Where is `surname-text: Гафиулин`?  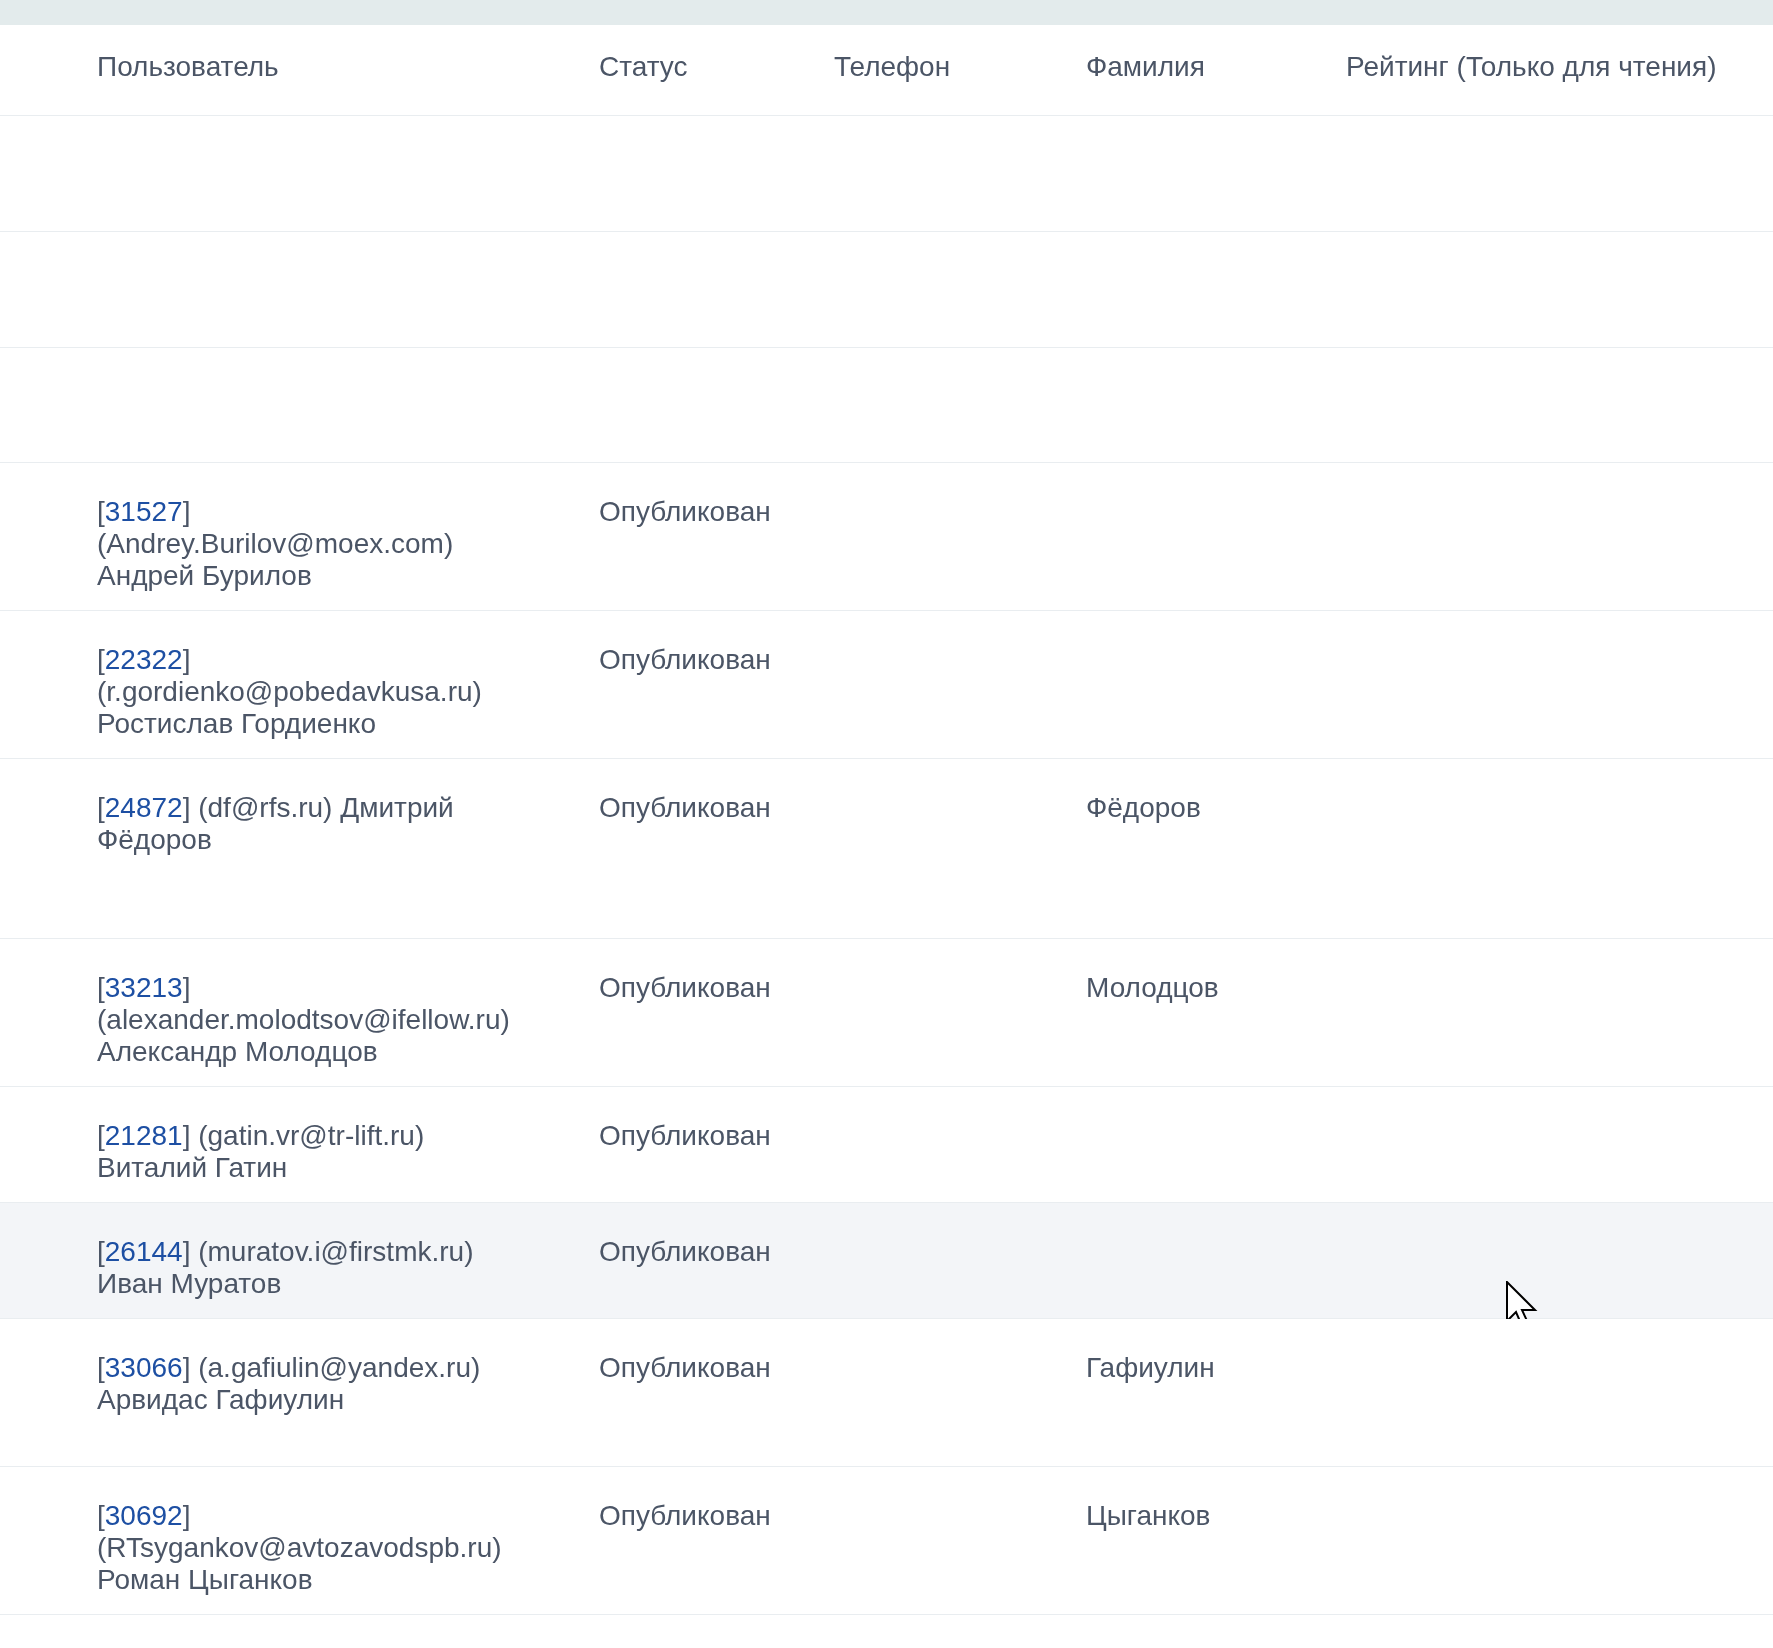 surname-text: Гафиулин is located at coordinates (1150, 1367).